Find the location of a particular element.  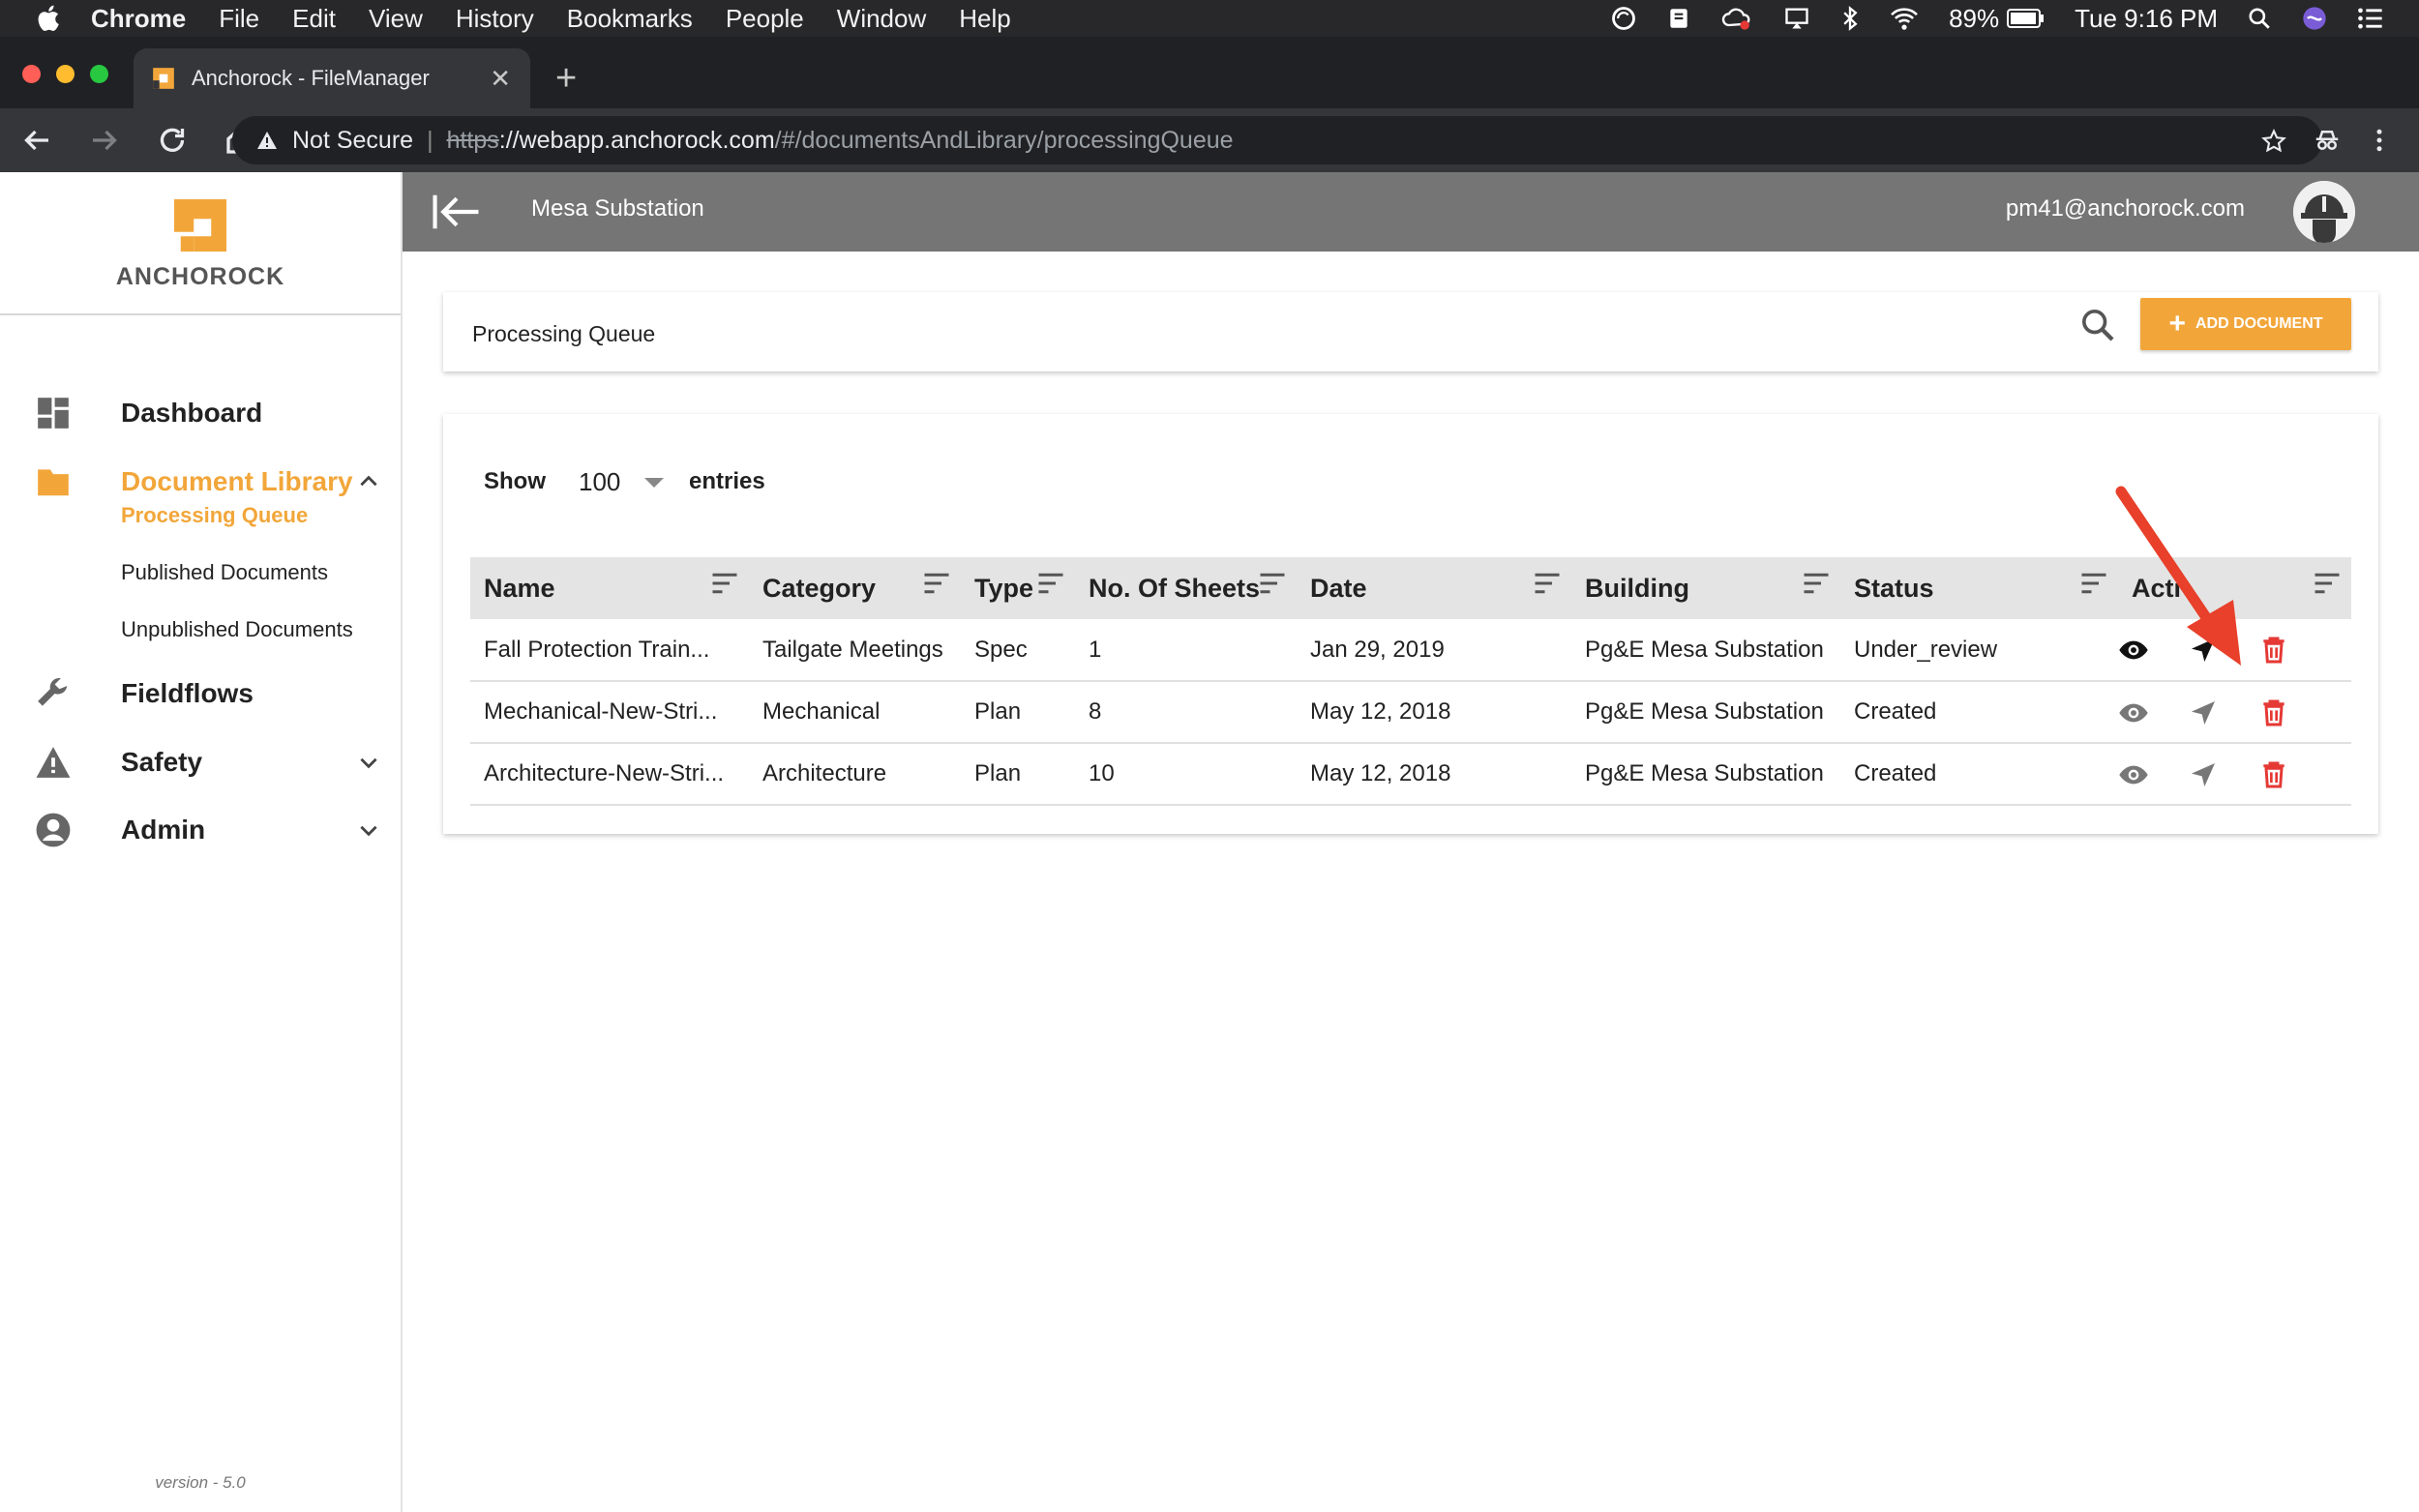

security-label: Not Secure is located at coordinates (353, 141).